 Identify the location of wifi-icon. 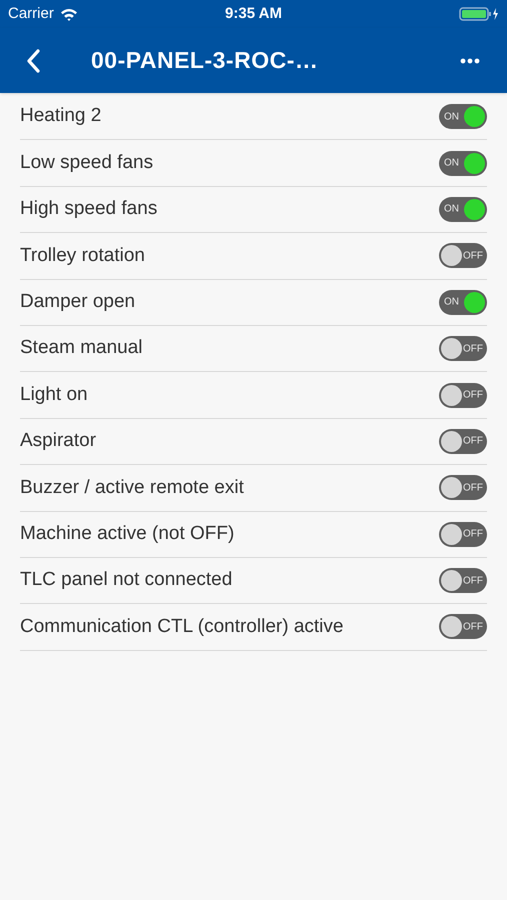
(69, 14).